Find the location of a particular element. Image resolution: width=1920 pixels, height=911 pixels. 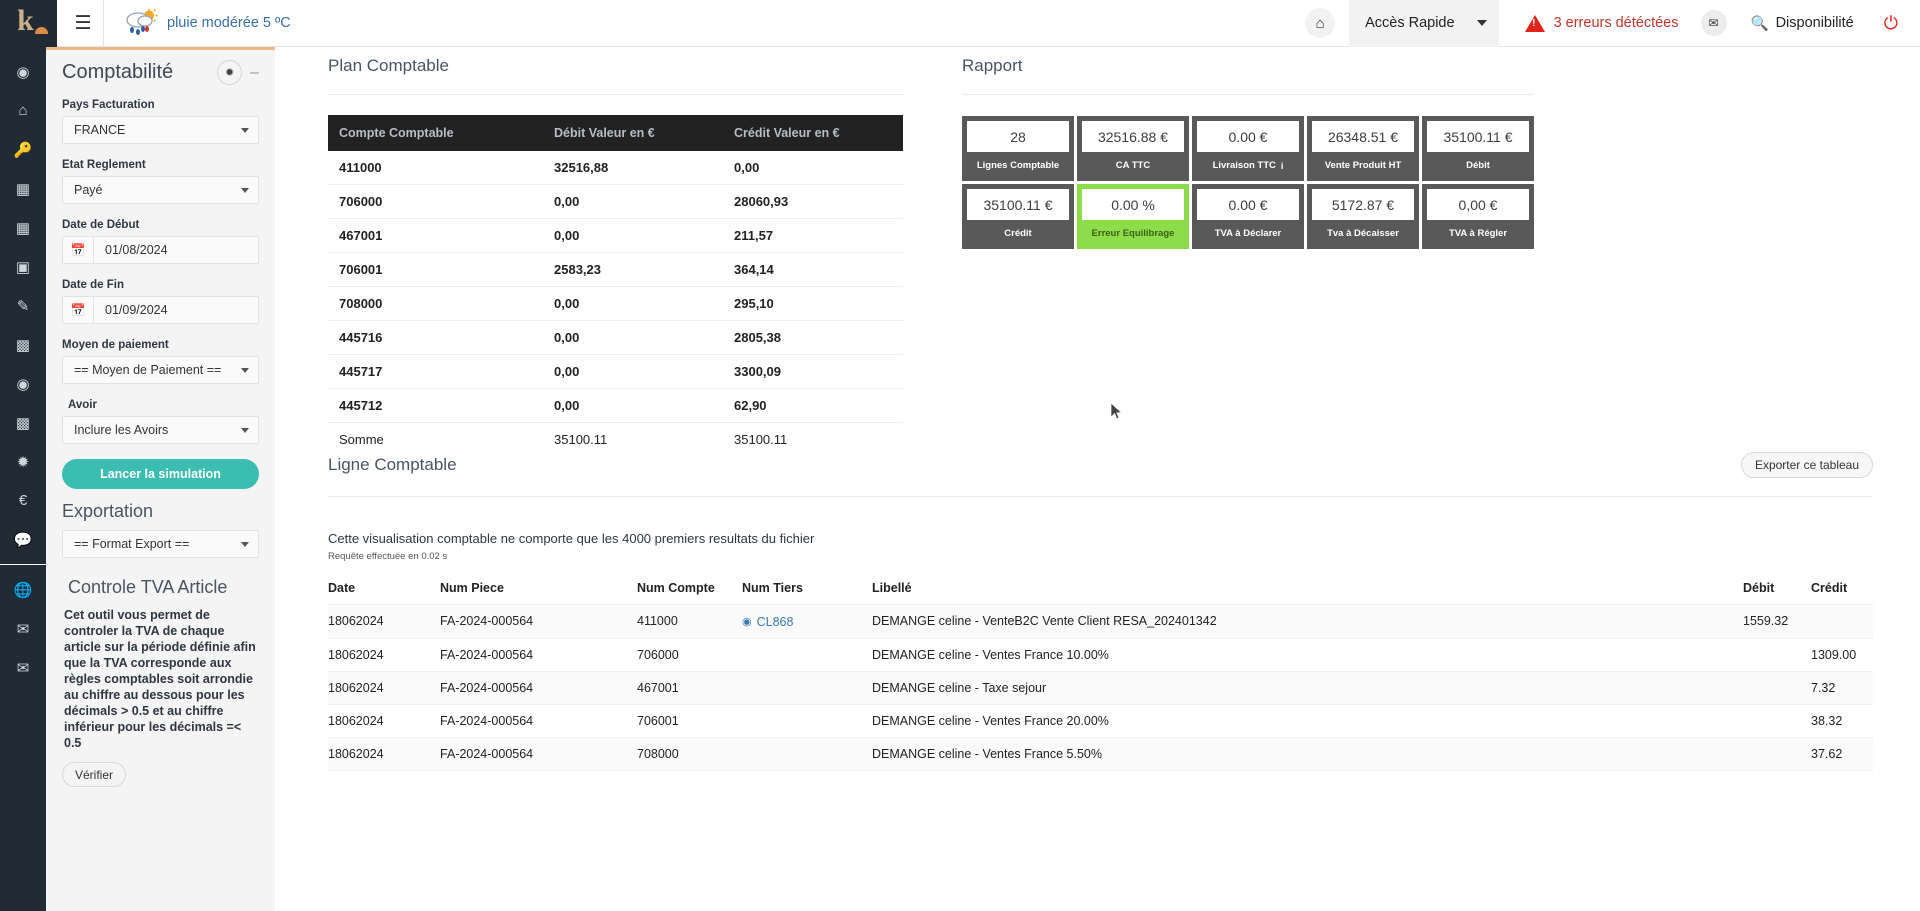

cell-num-piece: FA-2024-000564 is located at coordinates (538, 688).